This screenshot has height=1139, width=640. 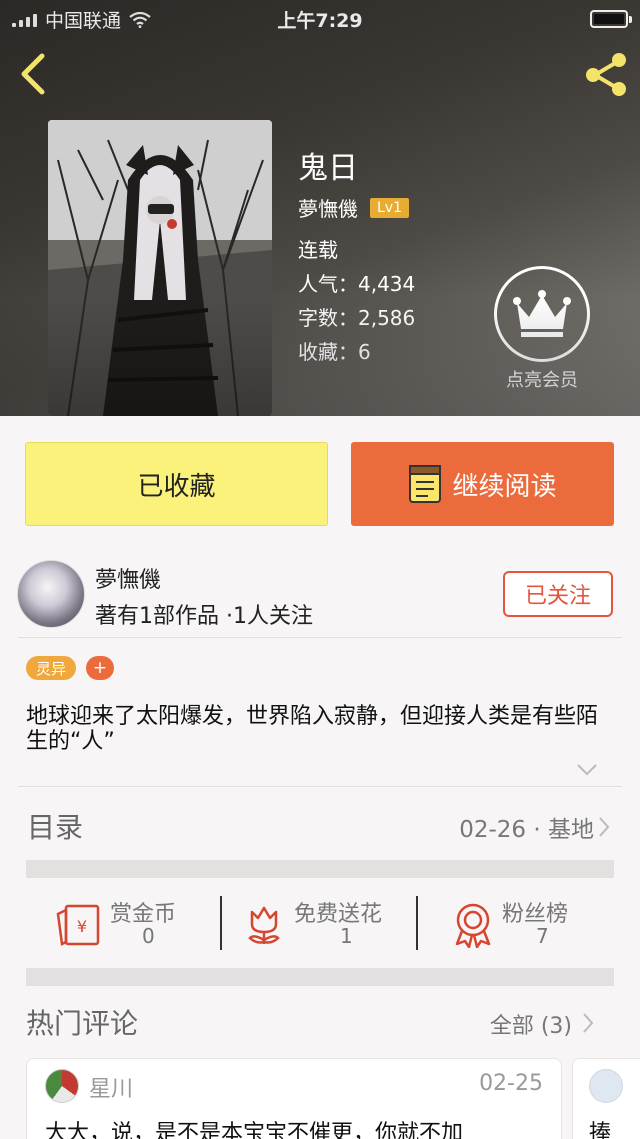 I want to click on continue-reading-label: 继续阅读, so click(x=504, y=486).